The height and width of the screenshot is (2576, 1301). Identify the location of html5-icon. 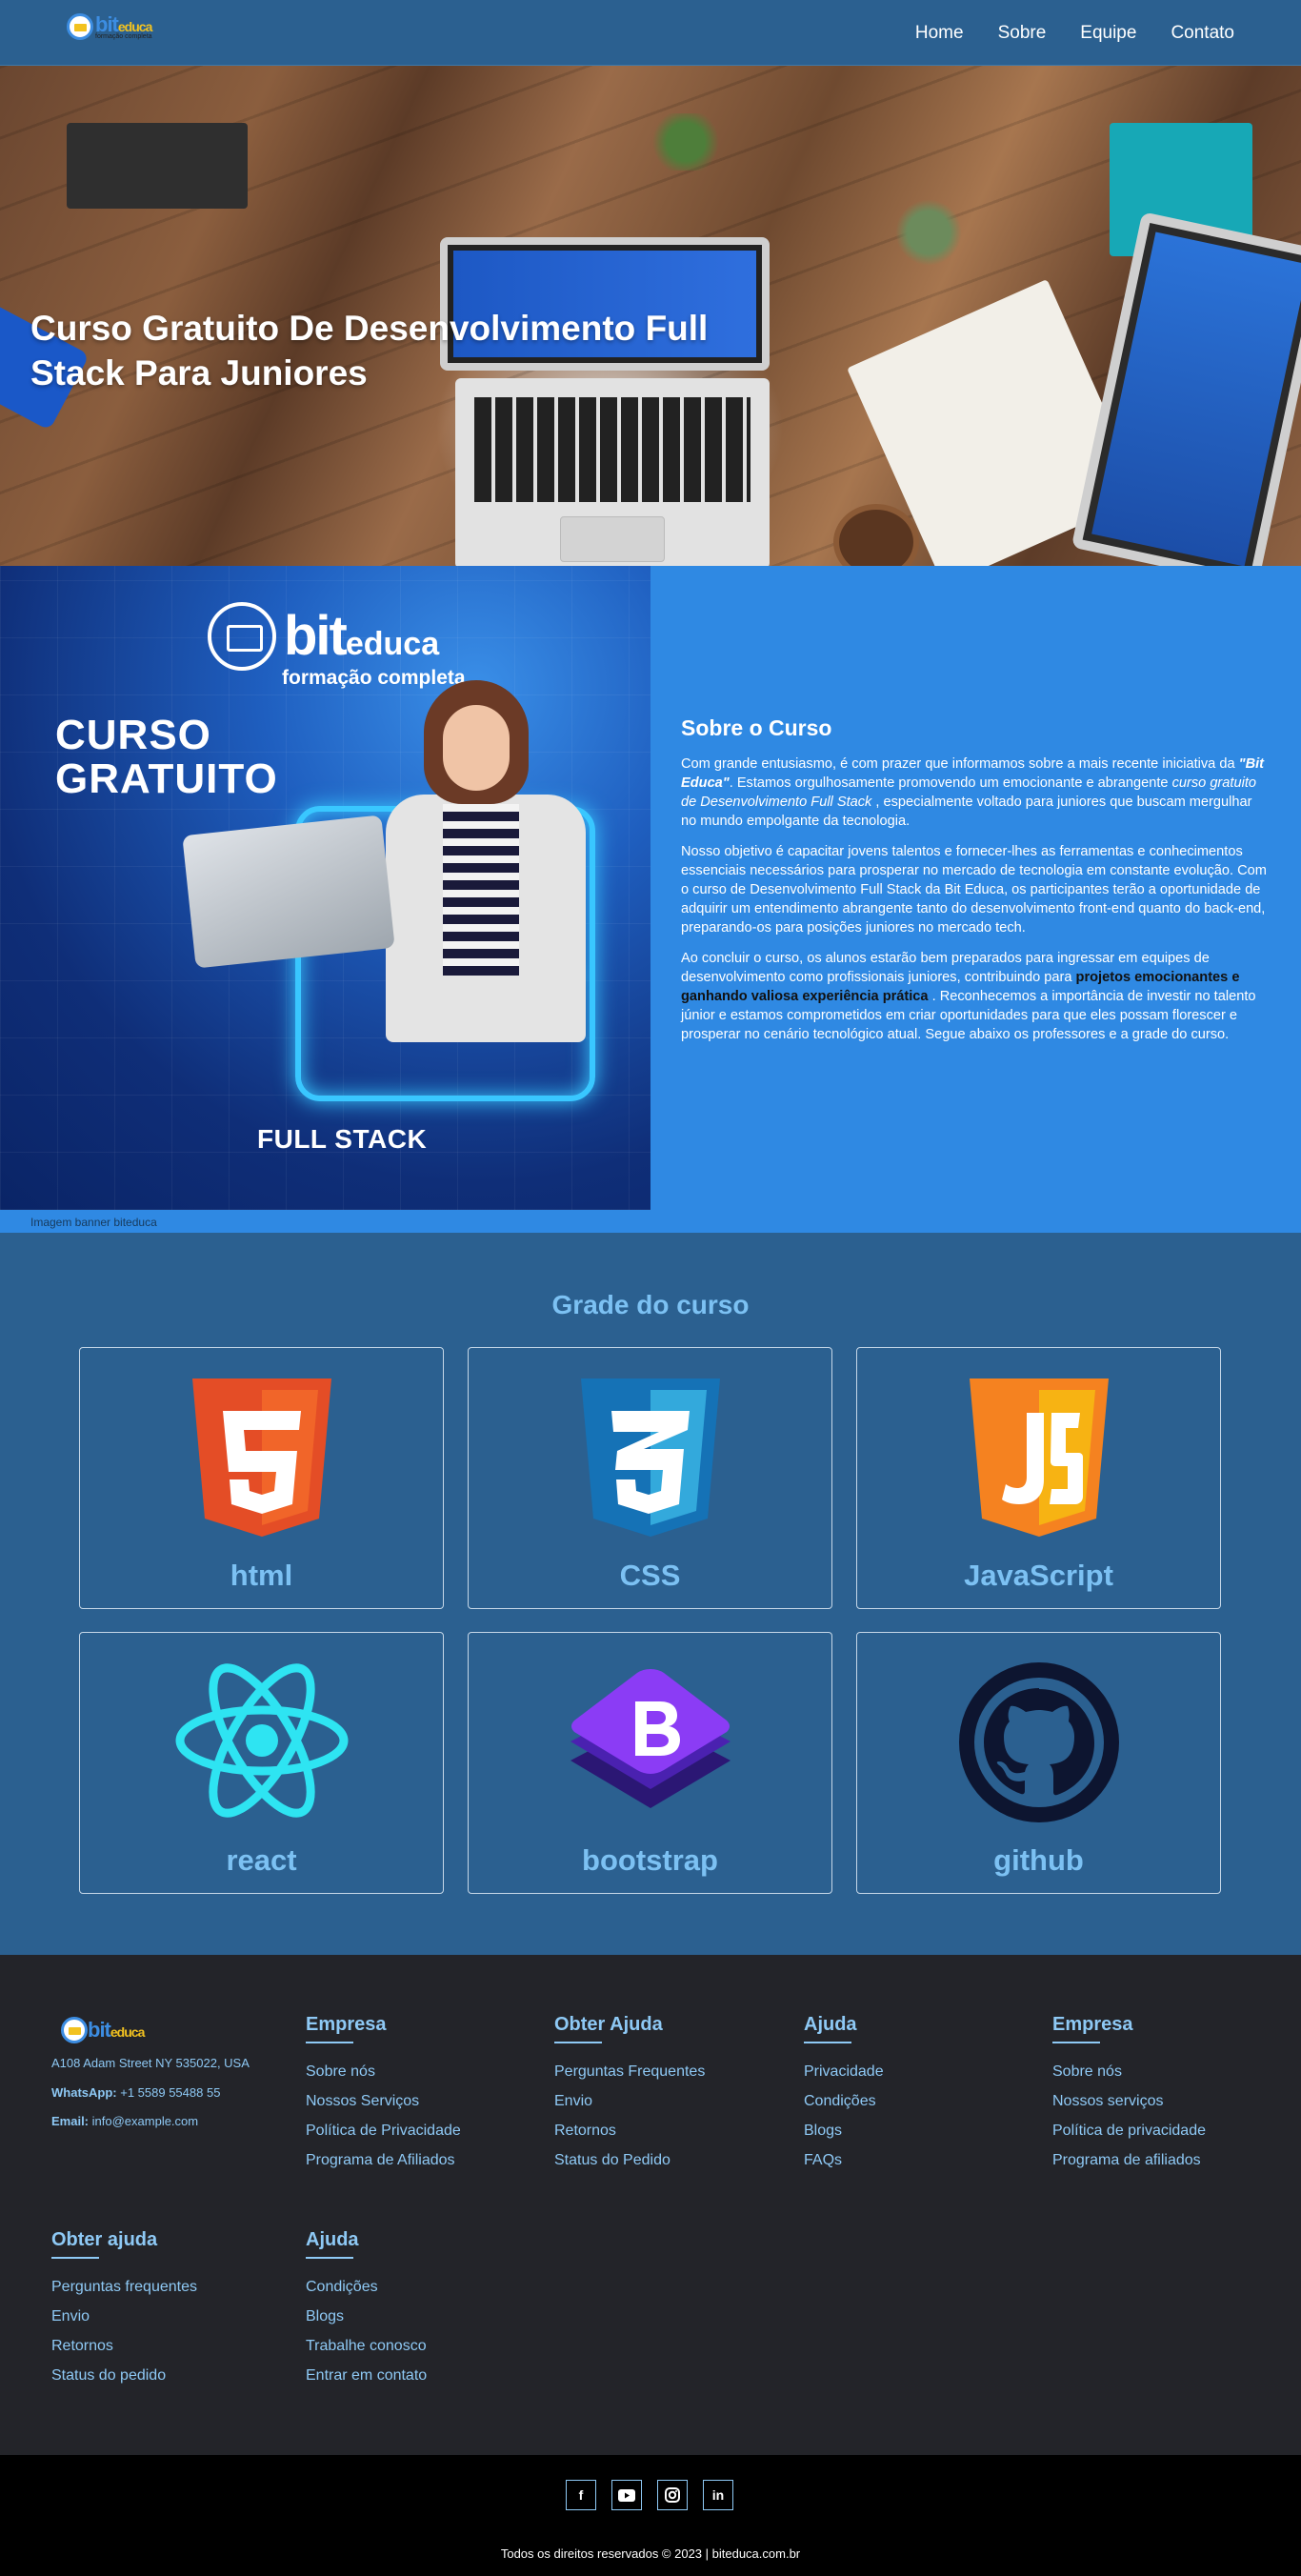
(261, 1458).